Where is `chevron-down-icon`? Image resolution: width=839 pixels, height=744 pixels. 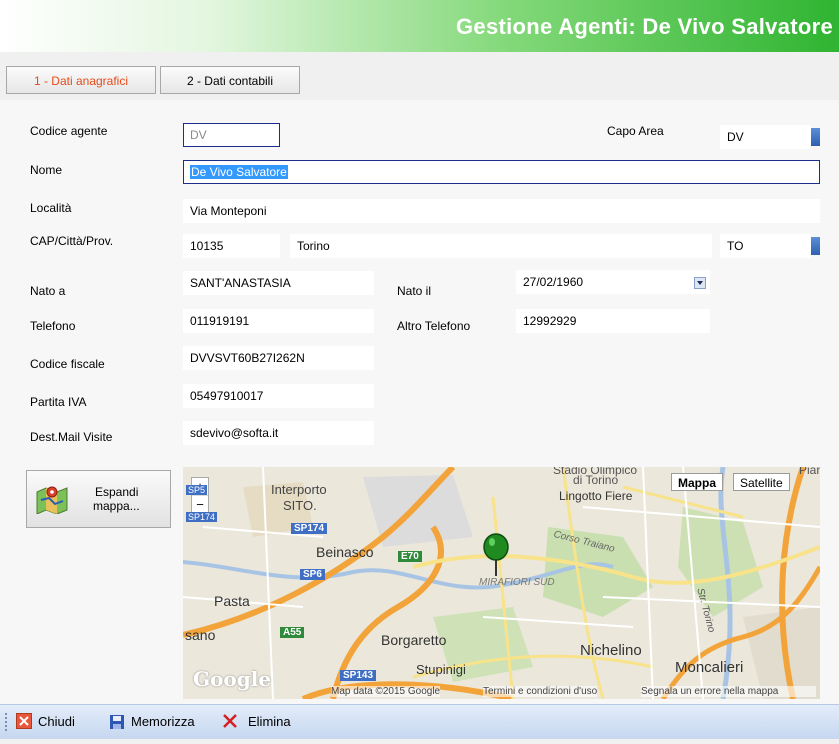 chevron-down-icon is located at coordinates (700, 283).